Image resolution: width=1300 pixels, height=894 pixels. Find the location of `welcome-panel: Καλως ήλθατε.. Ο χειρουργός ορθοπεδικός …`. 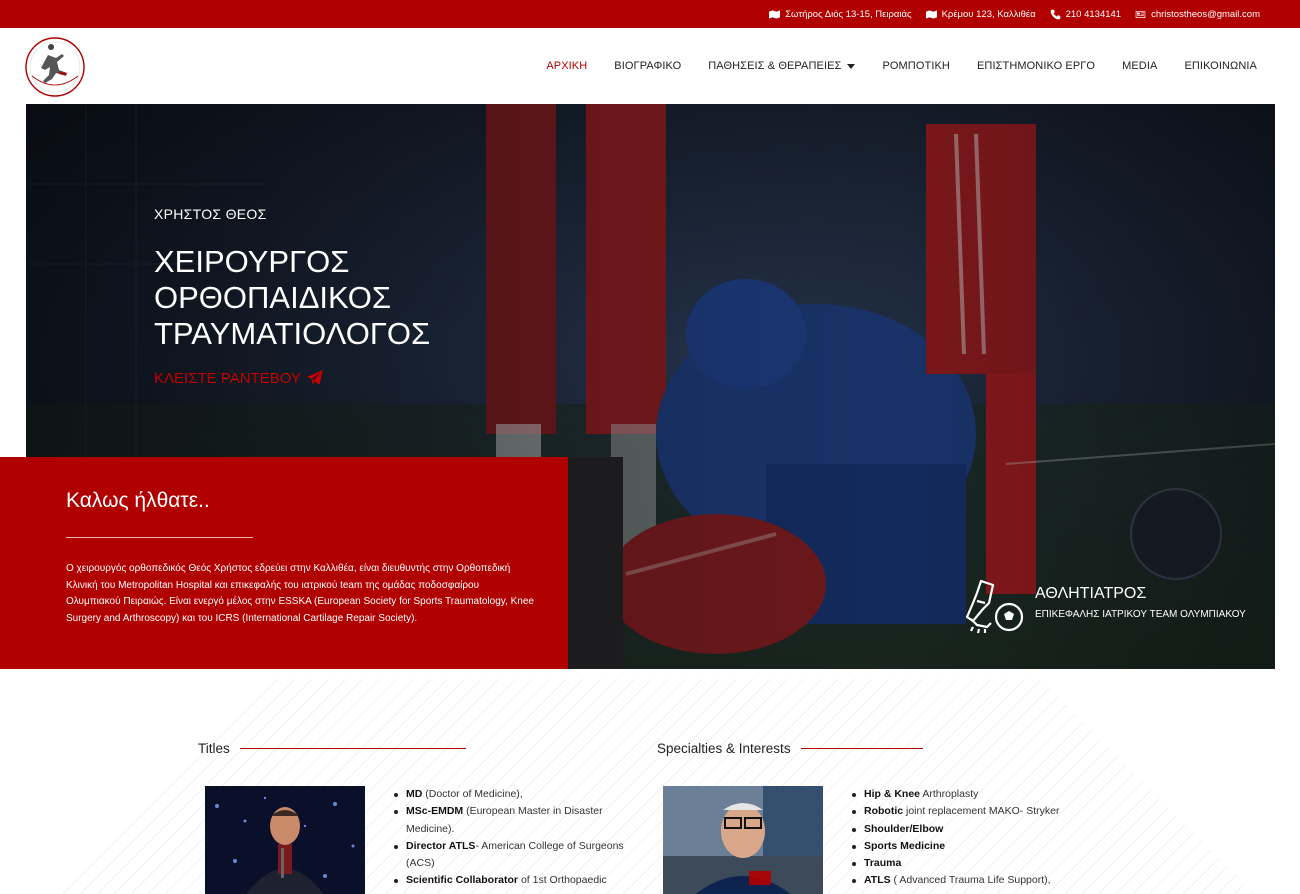

welcome-panel: Καλως ήλθατε.. Ο χειρουργός ορθοπεδικός … is located at coordinates (284, 563).